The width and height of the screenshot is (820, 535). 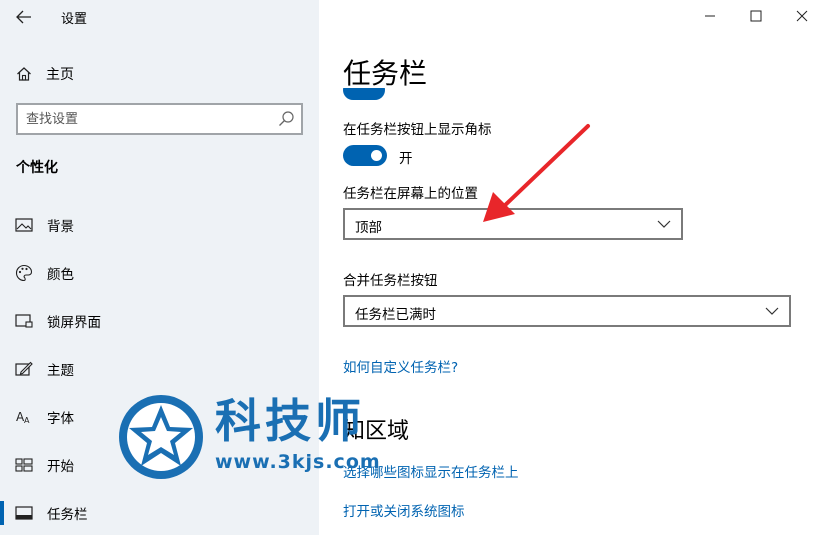 What do you see at coordinates (24, 369) in the screenshot?
I see `theme-icon` at bounding box center [24, 369].